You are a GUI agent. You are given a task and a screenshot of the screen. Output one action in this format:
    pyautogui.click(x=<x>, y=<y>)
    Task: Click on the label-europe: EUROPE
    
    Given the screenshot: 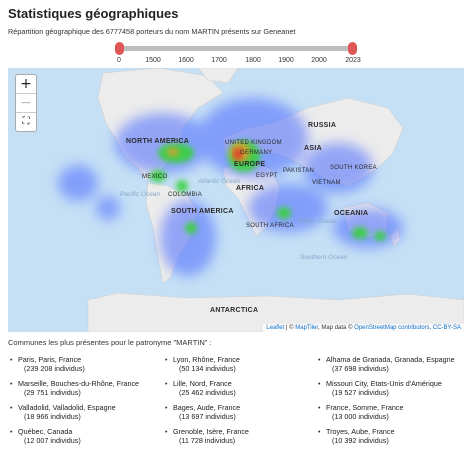 What is the action you would take?
    pyautogui.click(x=250, y=164)
    